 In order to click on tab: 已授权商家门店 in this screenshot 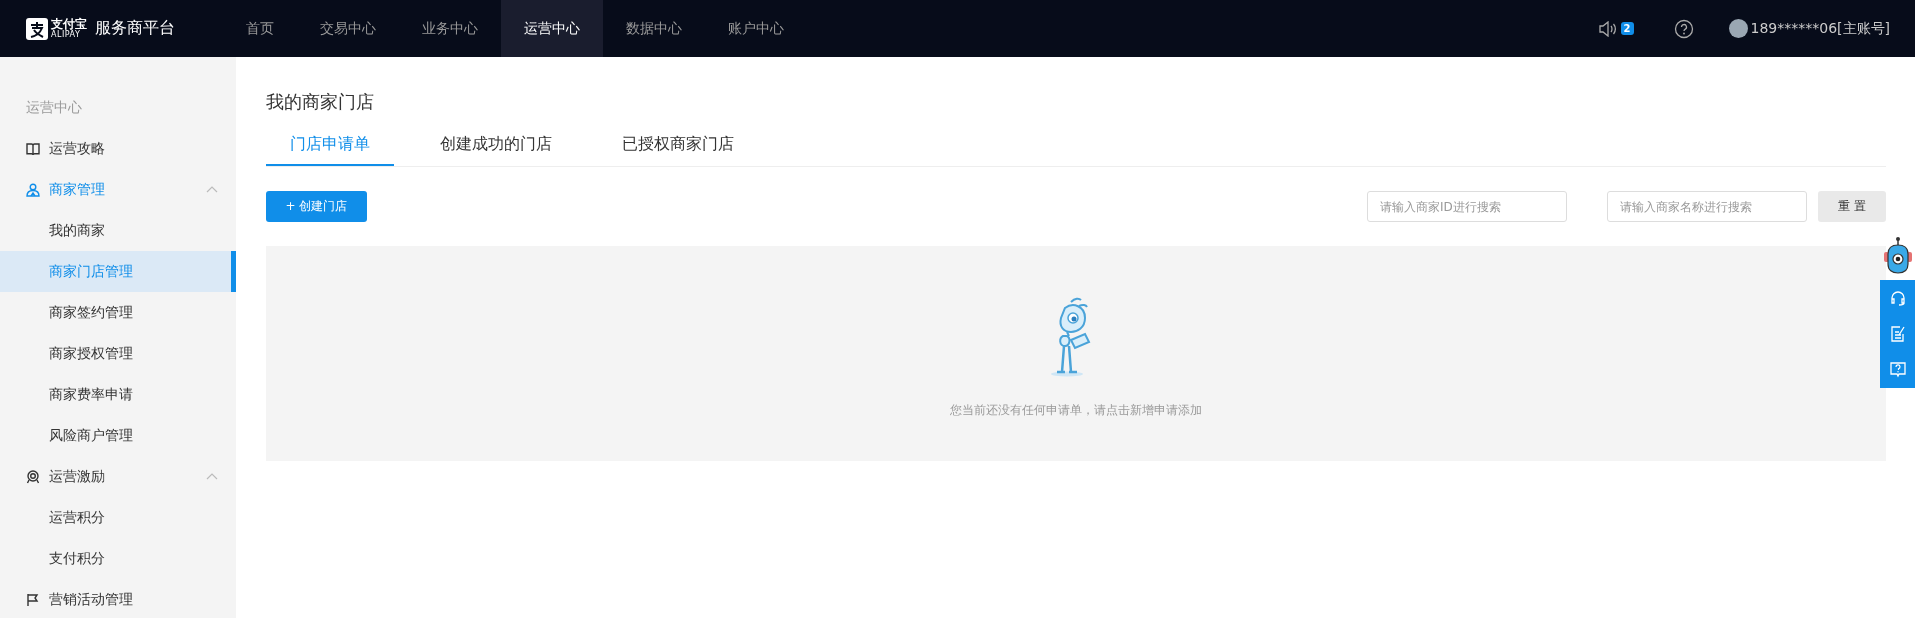, I will do `click(678, 150)`.